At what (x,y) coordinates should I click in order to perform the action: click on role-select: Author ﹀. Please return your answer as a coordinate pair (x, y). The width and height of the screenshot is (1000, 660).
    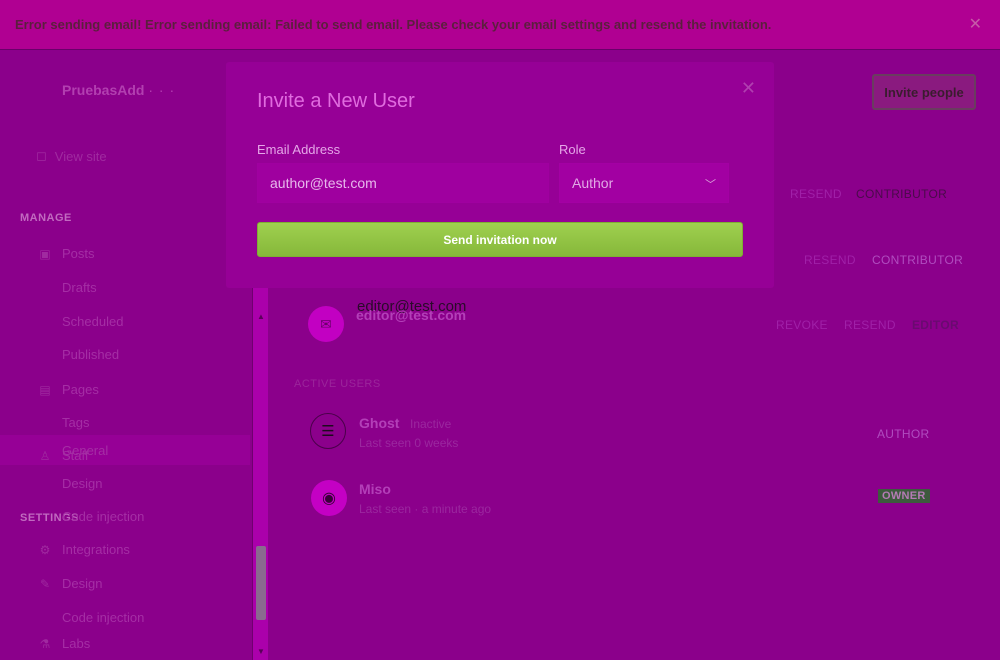
    Looking at the image, I should click on (644, 183).